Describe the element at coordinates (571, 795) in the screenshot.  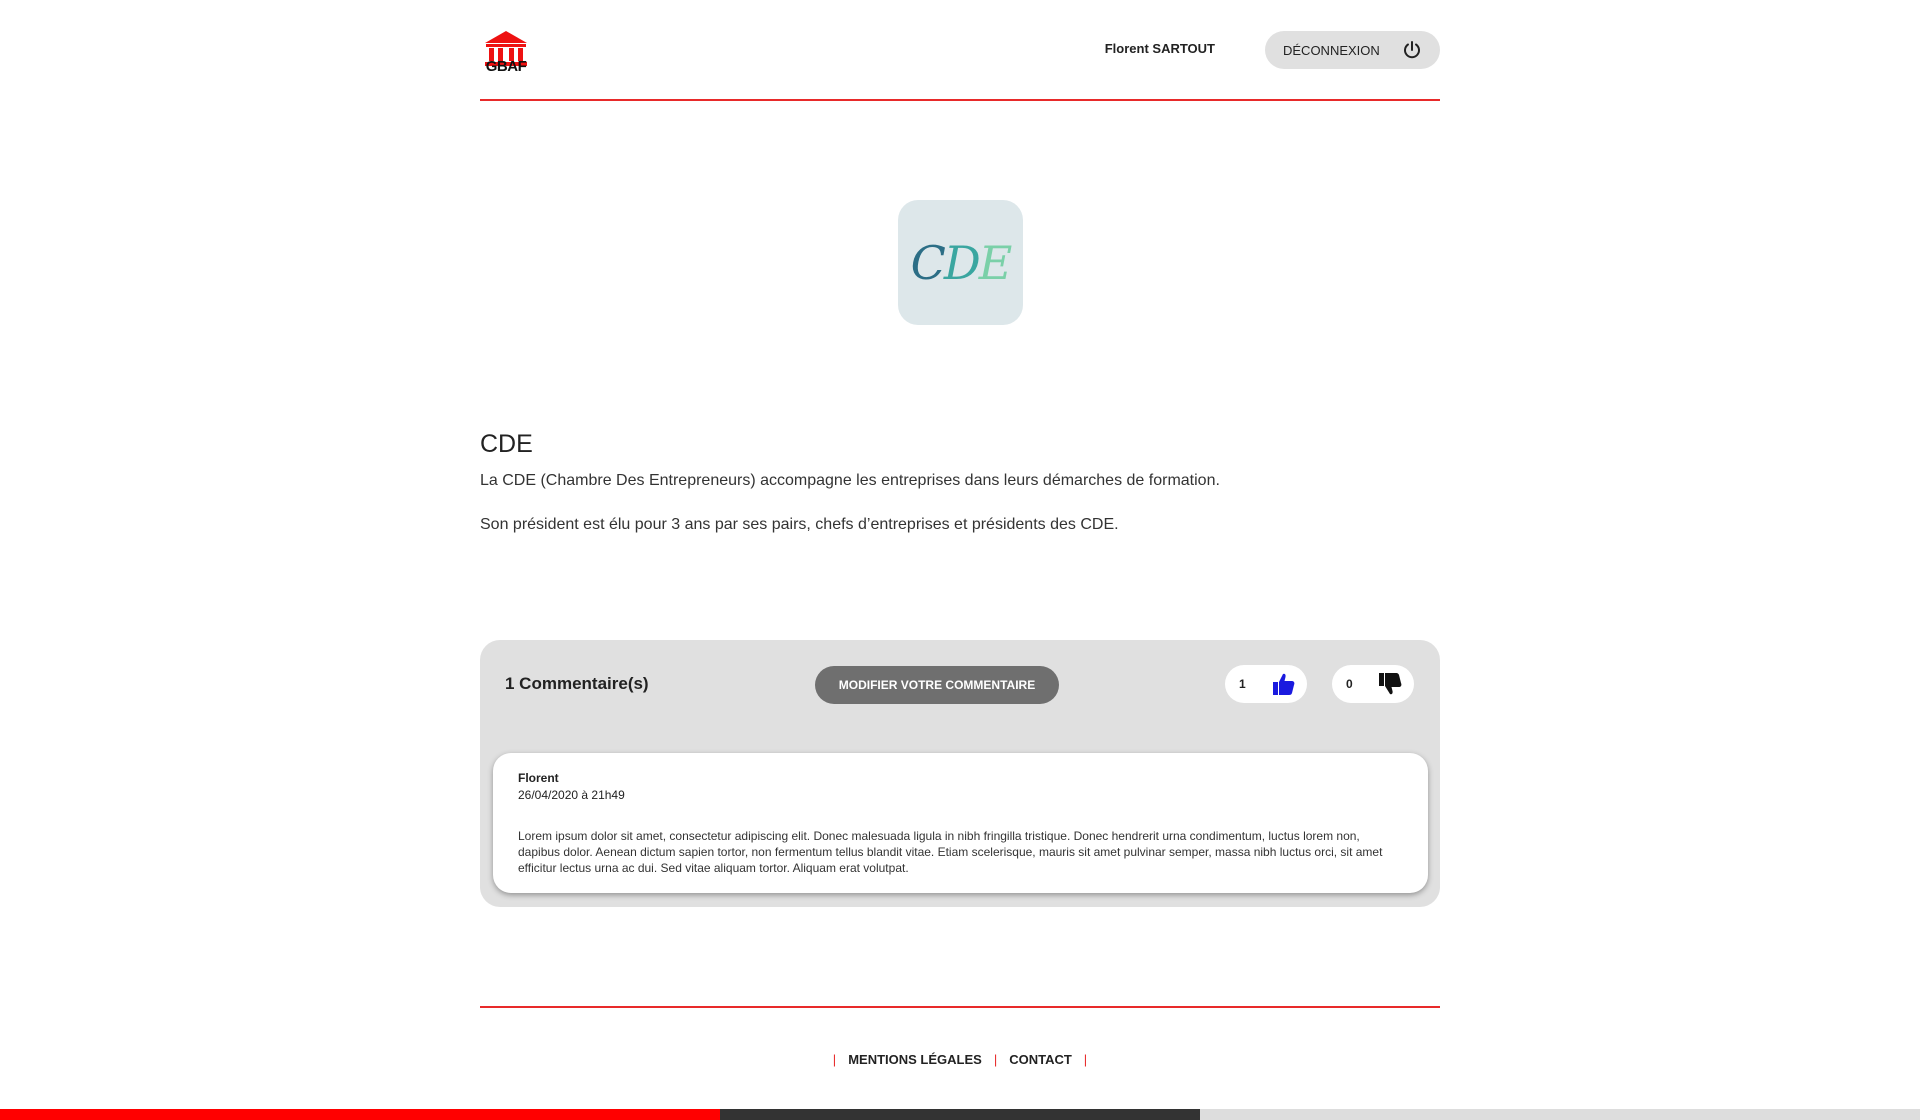
I see `comment-date: 26/04/2020 à 21h49` at that location.